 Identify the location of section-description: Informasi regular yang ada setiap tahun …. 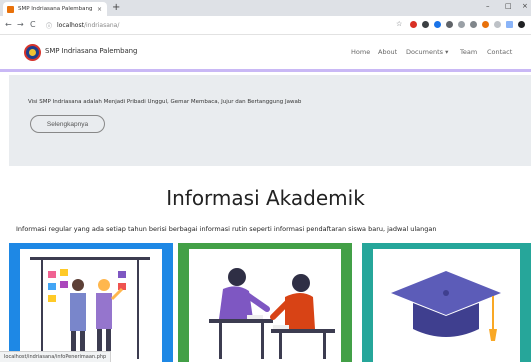
(226, 229).